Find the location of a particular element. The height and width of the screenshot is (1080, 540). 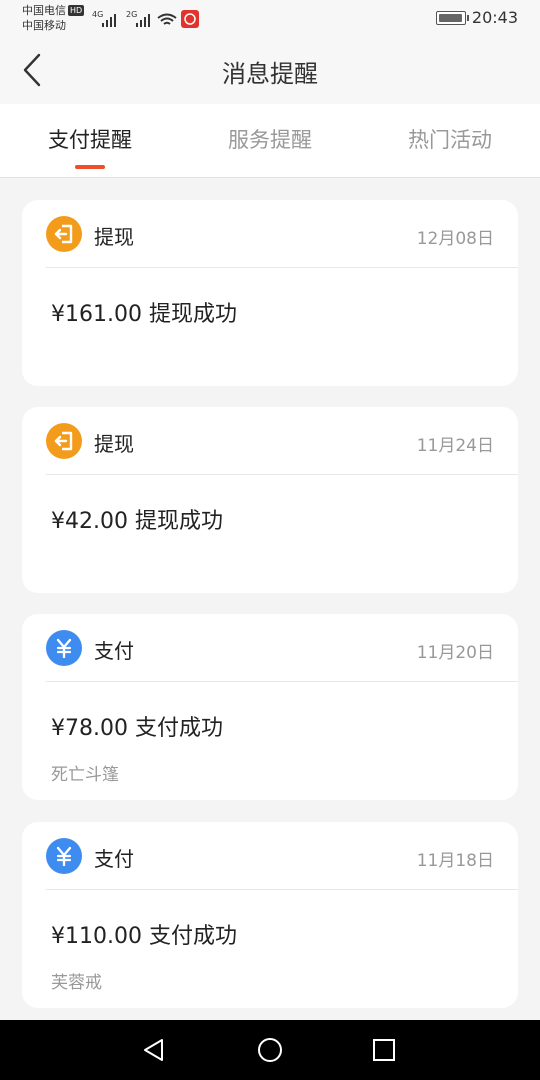

status-right: 20:43 is located at coordinates (476, 17).